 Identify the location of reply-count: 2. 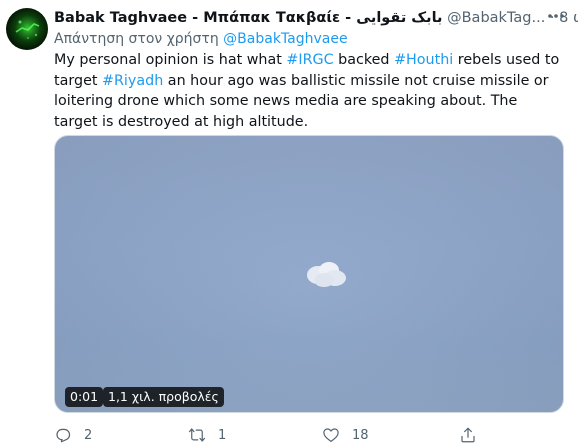
(88, 435).